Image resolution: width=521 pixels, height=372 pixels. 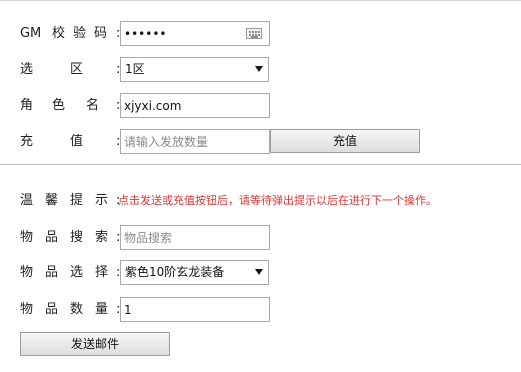 I want to click on item-qty-label: 物 品 数 量, so click(x=69, y=309).